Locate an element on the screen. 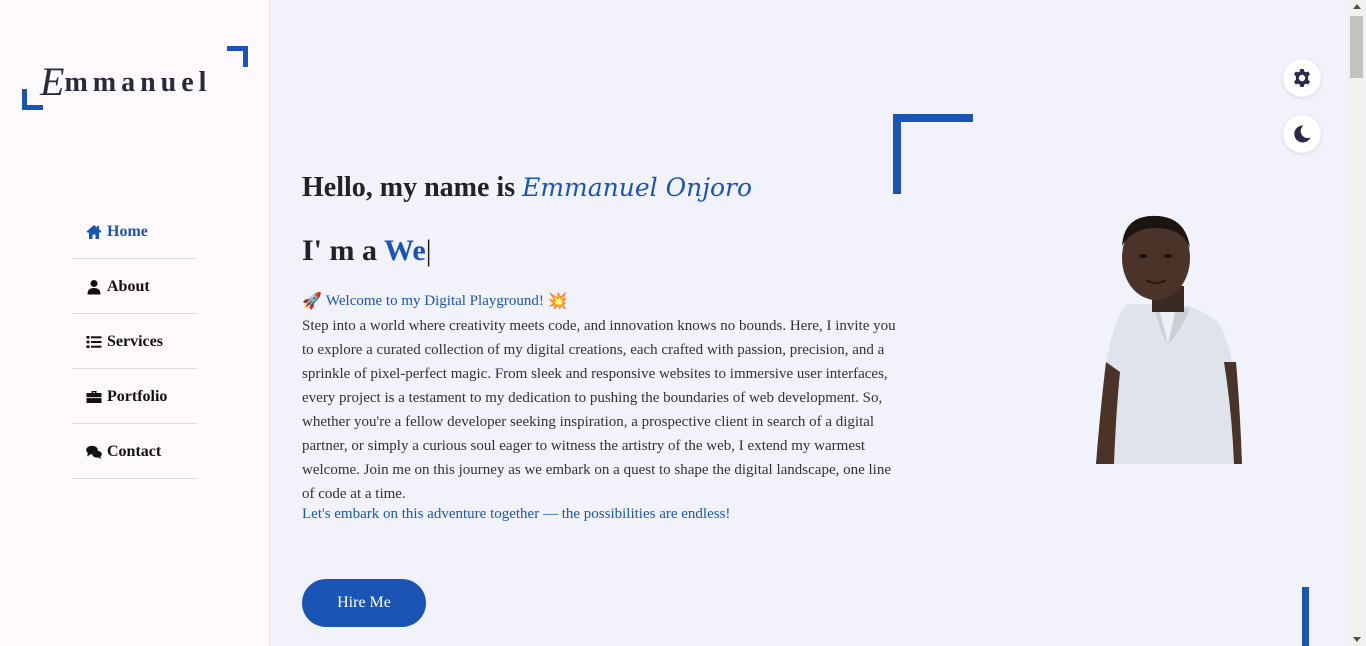  hero-name: Emmanuel Onjoro is located at coordinates (637, 187).